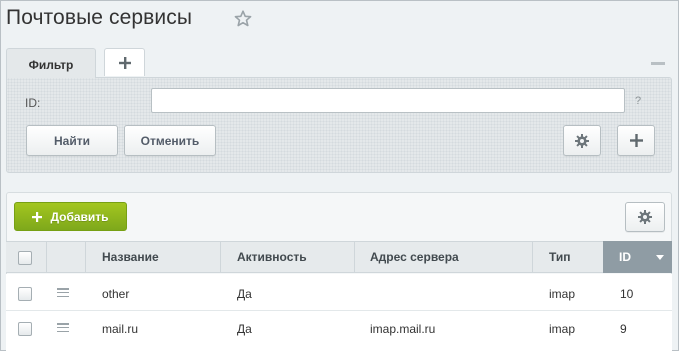 The width and height of the screenshot is (679, 351). What do you see at coordinates (638, 101) in the screenshot?
I see `help-icon: ?` at bounding box center [638, 101].